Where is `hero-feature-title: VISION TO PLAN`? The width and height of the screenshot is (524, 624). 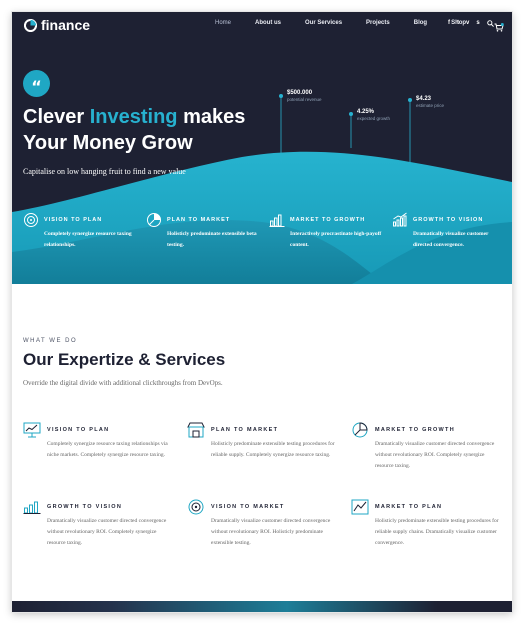 hero-feature-title: VISION TO PLAN is located at coordinates (73, 220).